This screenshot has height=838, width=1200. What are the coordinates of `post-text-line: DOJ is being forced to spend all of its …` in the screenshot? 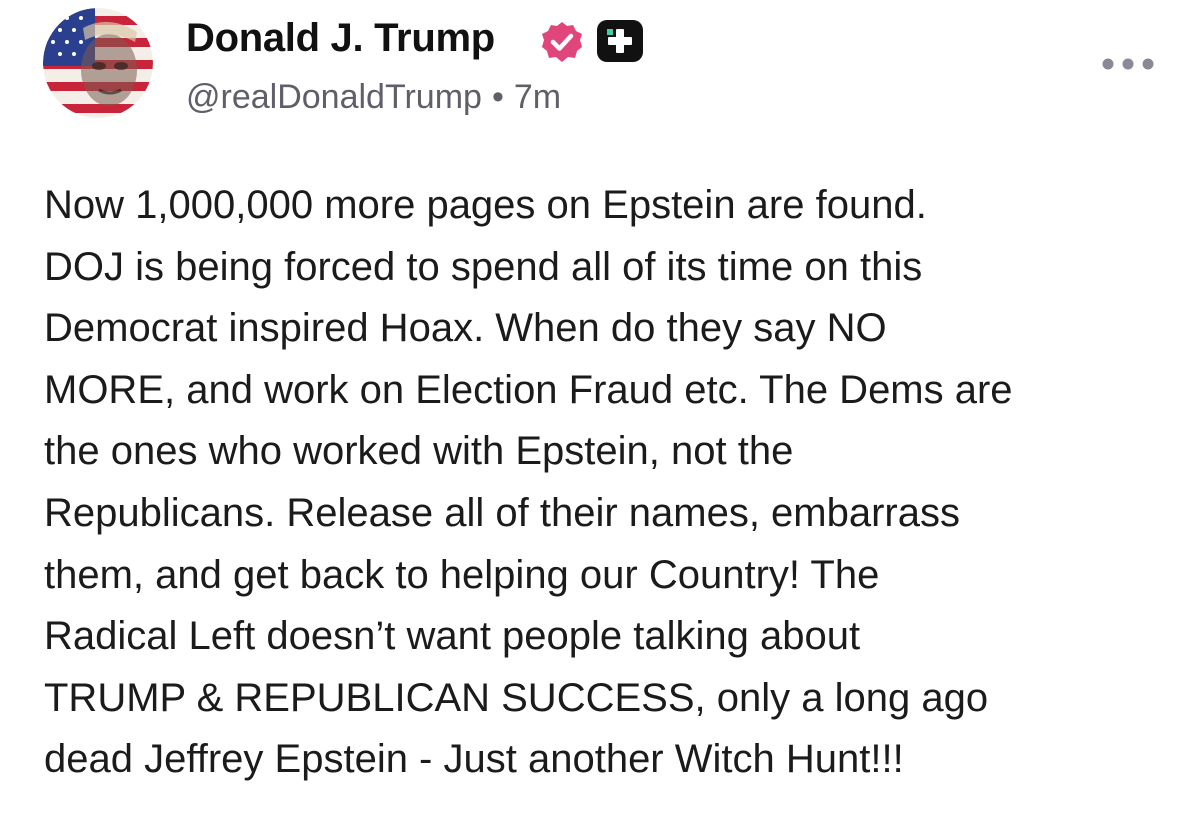 It's located at (483, 266).